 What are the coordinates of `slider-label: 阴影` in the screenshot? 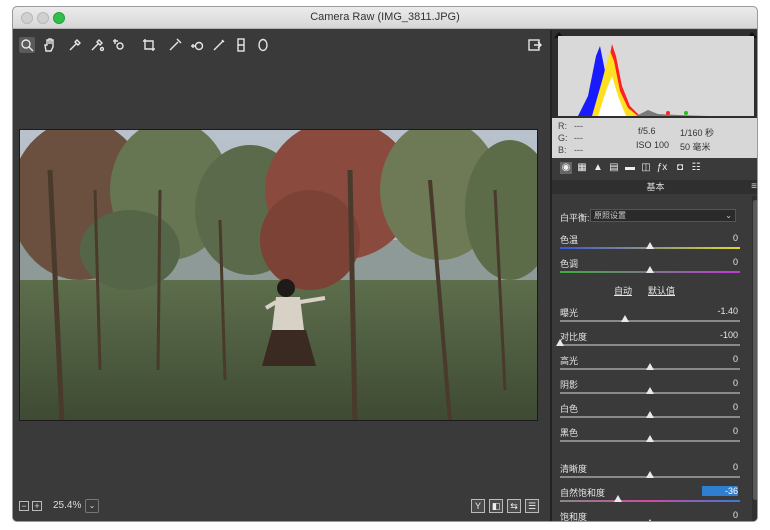 It's located at (569, 385).